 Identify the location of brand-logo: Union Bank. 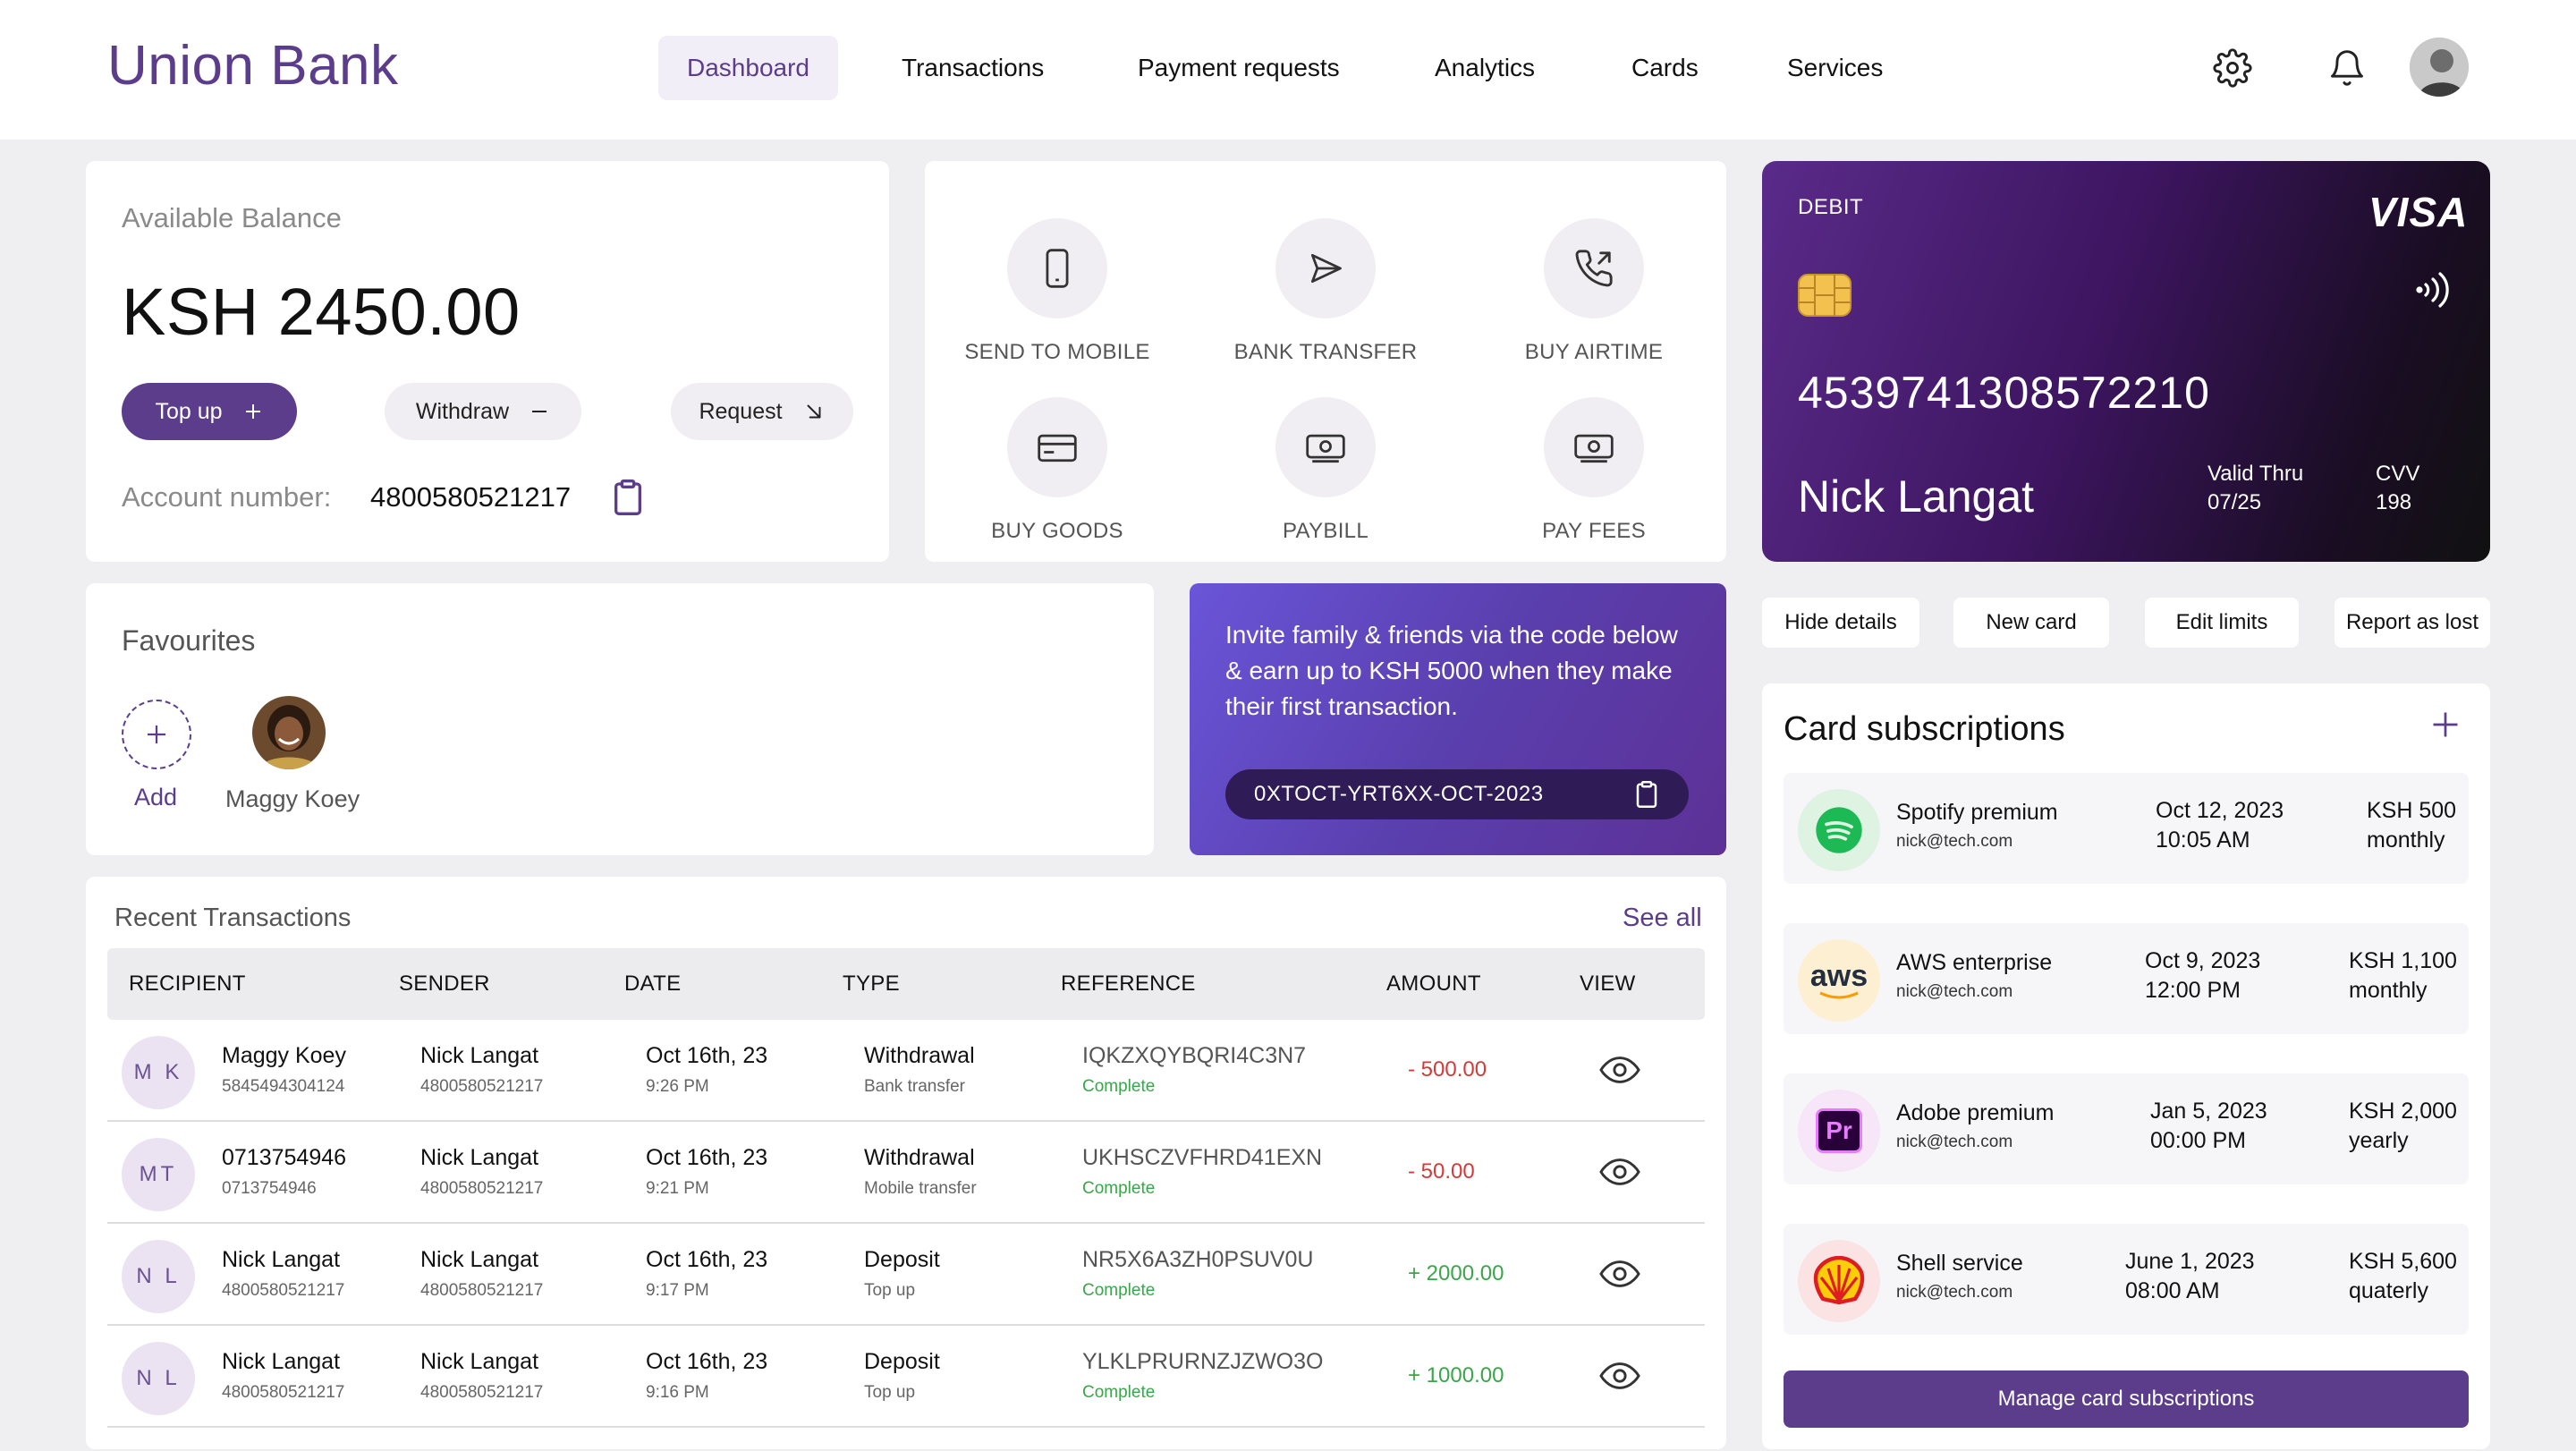
(253, 66).